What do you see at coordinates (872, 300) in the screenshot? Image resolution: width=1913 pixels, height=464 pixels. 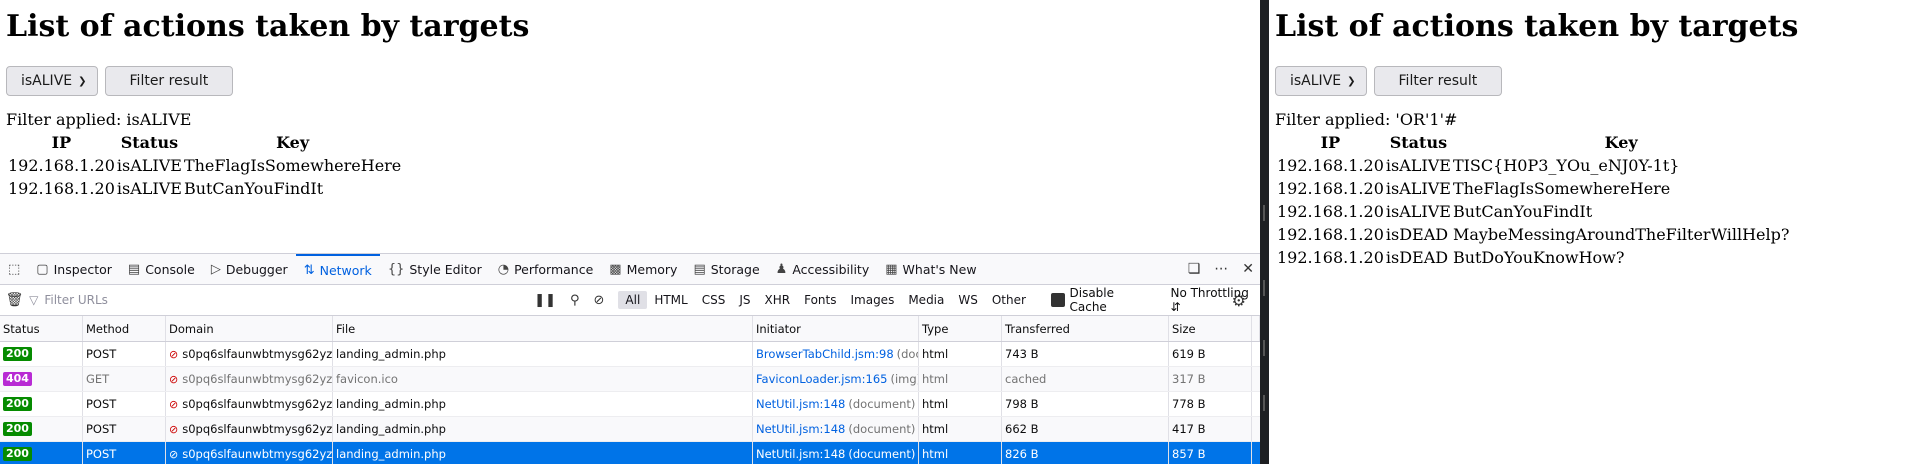 I see `type-filter-images: Images` at bounding box center [872, 300].